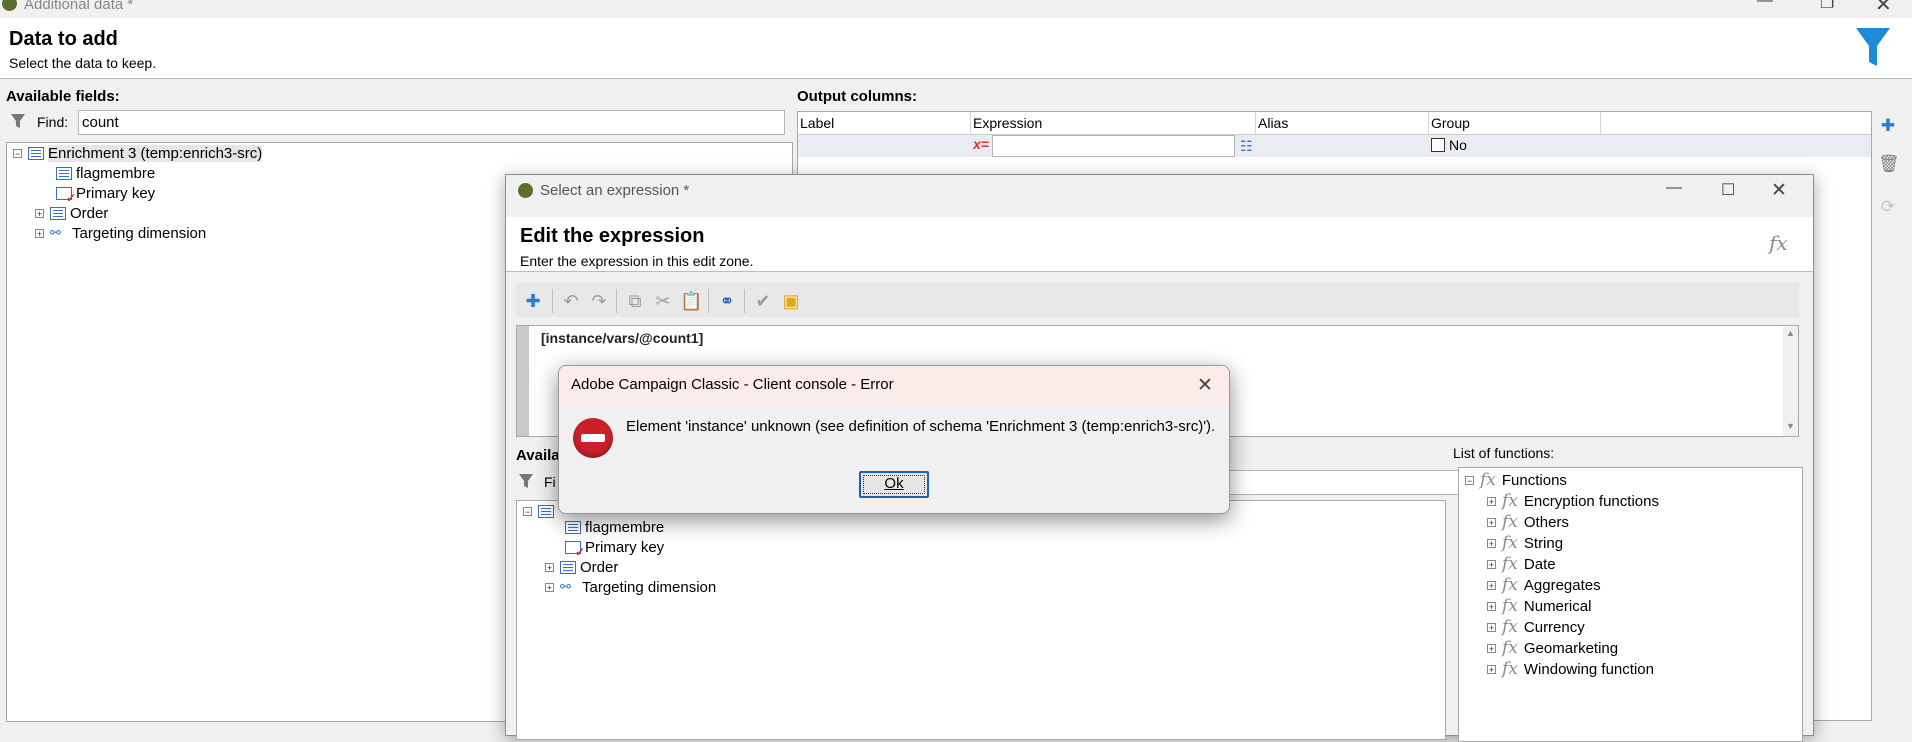  I want to click on editor-gutter, so click(523, 381).